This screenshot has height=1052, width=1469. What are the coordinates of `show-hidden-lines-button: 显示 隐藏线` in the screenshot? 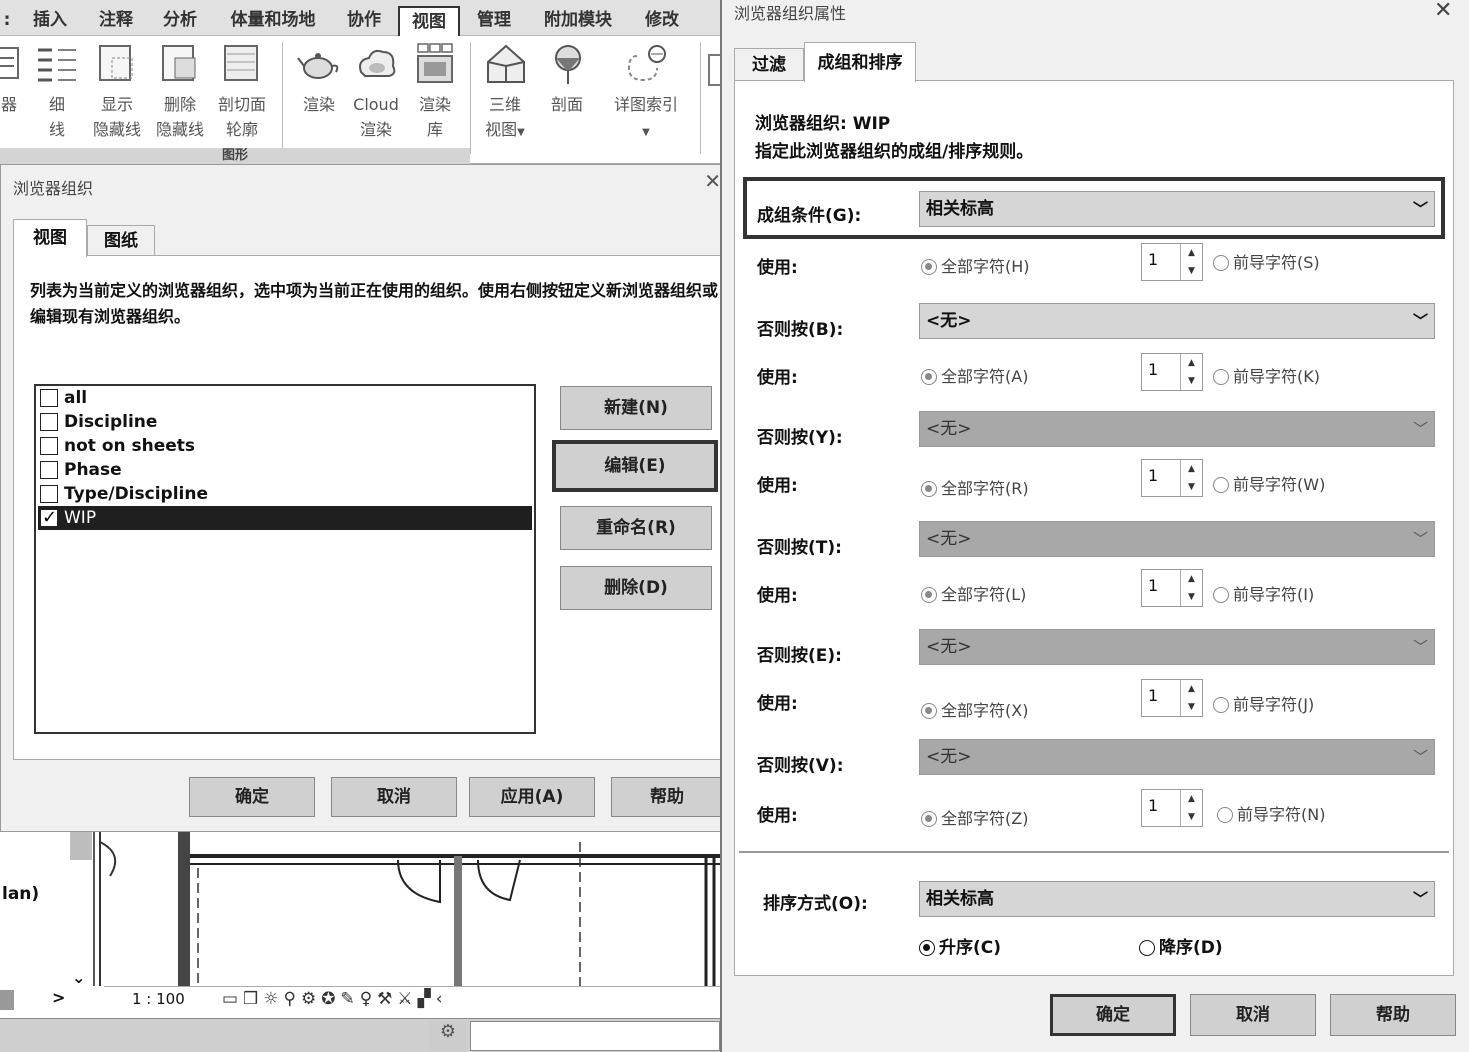 It's located at (117, 92).